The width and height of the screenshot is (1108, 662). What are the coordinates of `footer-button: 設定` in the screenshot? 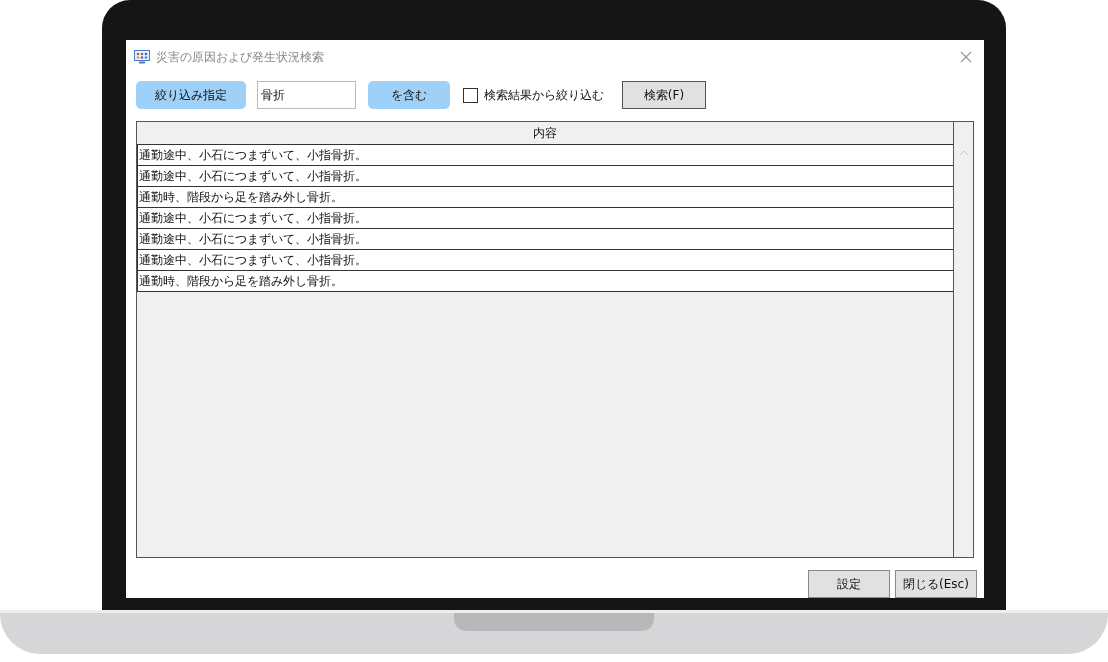 It's located at (849, 584).